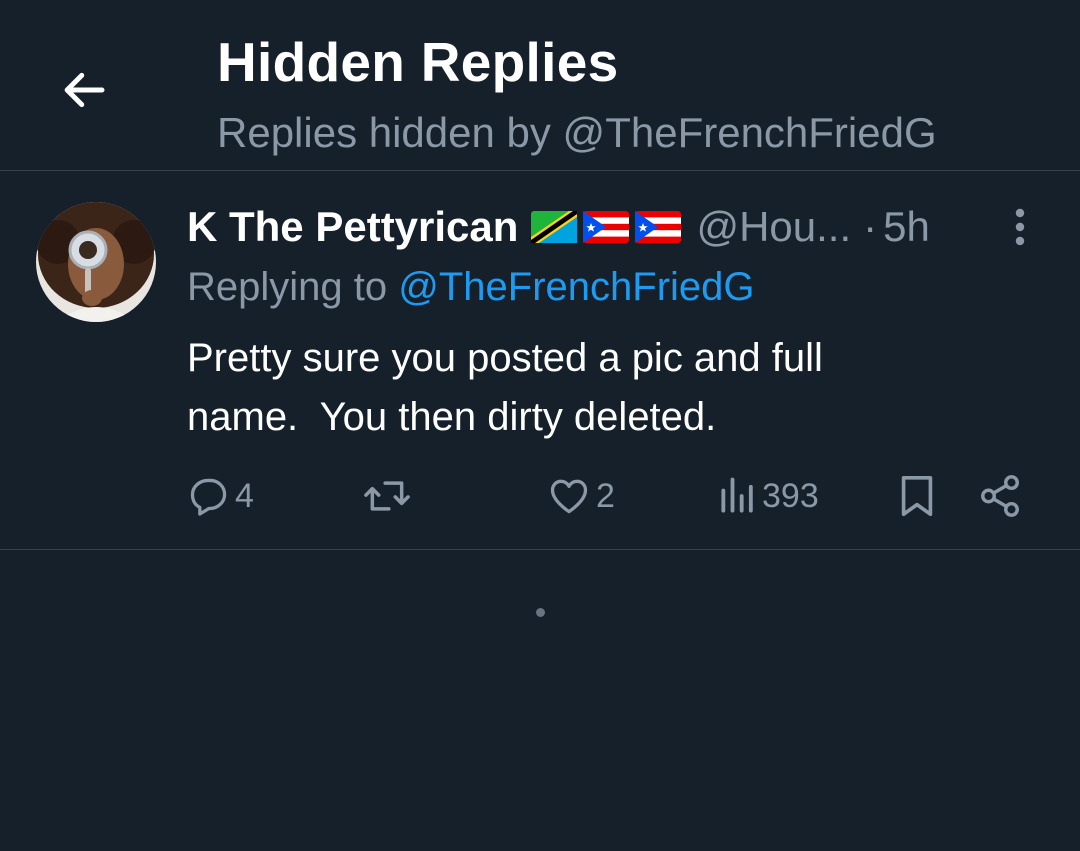  Describe the element at coordinates (418, 62) in the screenshot. I see `page-title: Hidden Replies` at that location.